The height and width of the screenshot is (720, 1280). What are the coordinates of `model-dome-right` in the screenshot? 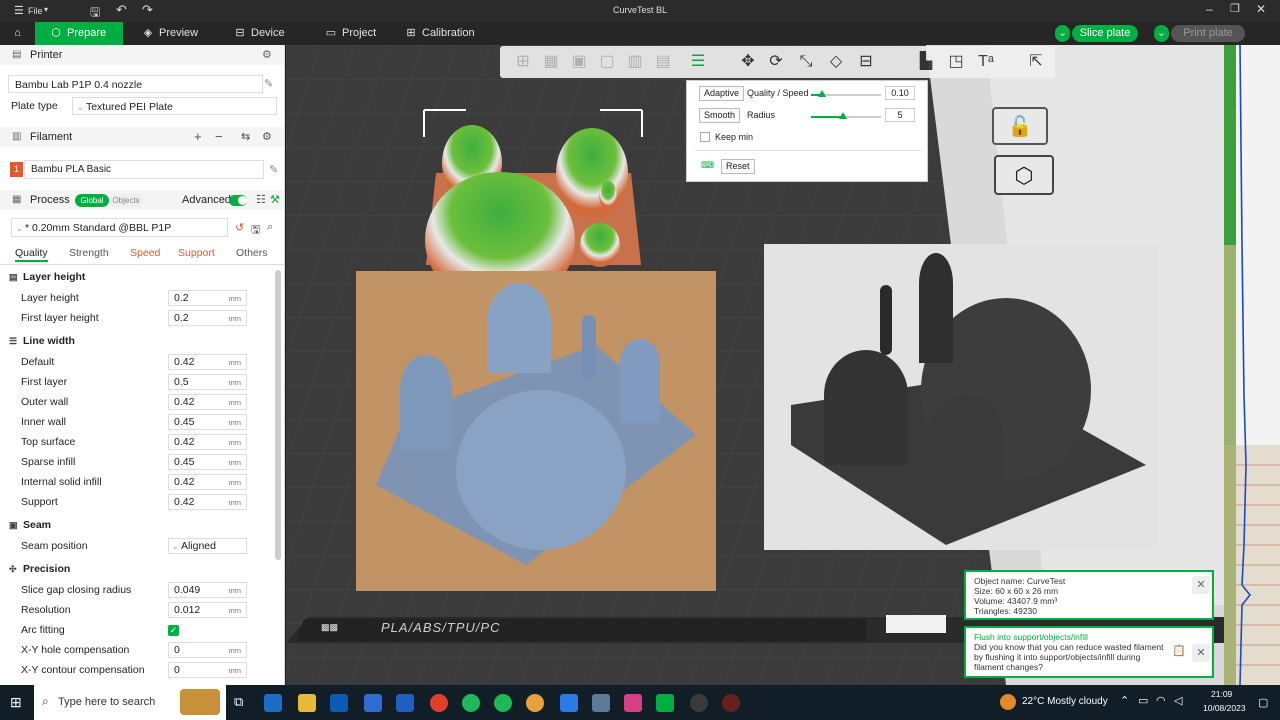 It's located at (592, 173).